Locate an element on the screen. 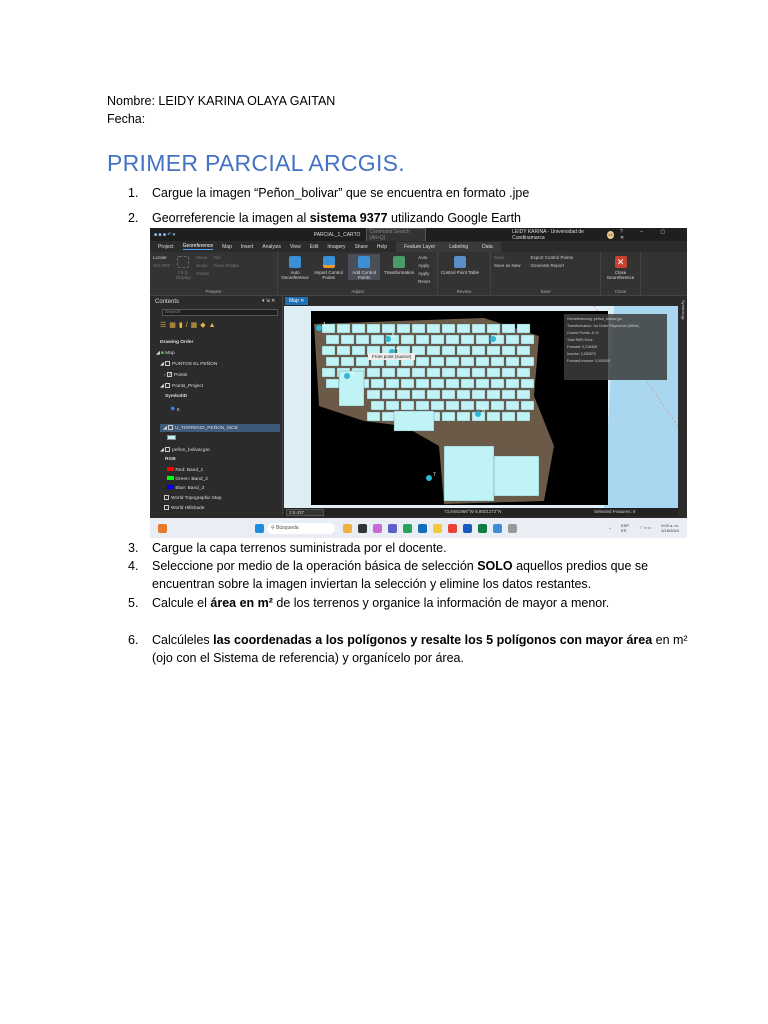 The height and width of the screenshot is (1024, 768). tab-insert: Insert is located at coordinates (247, 247).